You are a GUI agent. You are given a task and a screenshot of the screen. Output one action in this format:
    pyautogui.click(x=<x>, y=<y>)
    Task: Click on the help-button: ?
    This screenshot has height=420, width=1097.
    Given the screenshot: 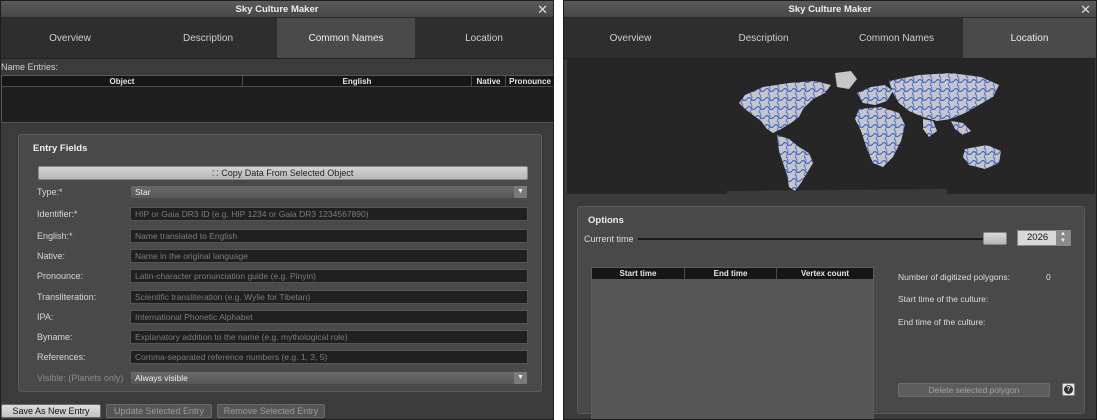 What is the action you would take?
    pyautogui.click(x=1068, y=389)
    